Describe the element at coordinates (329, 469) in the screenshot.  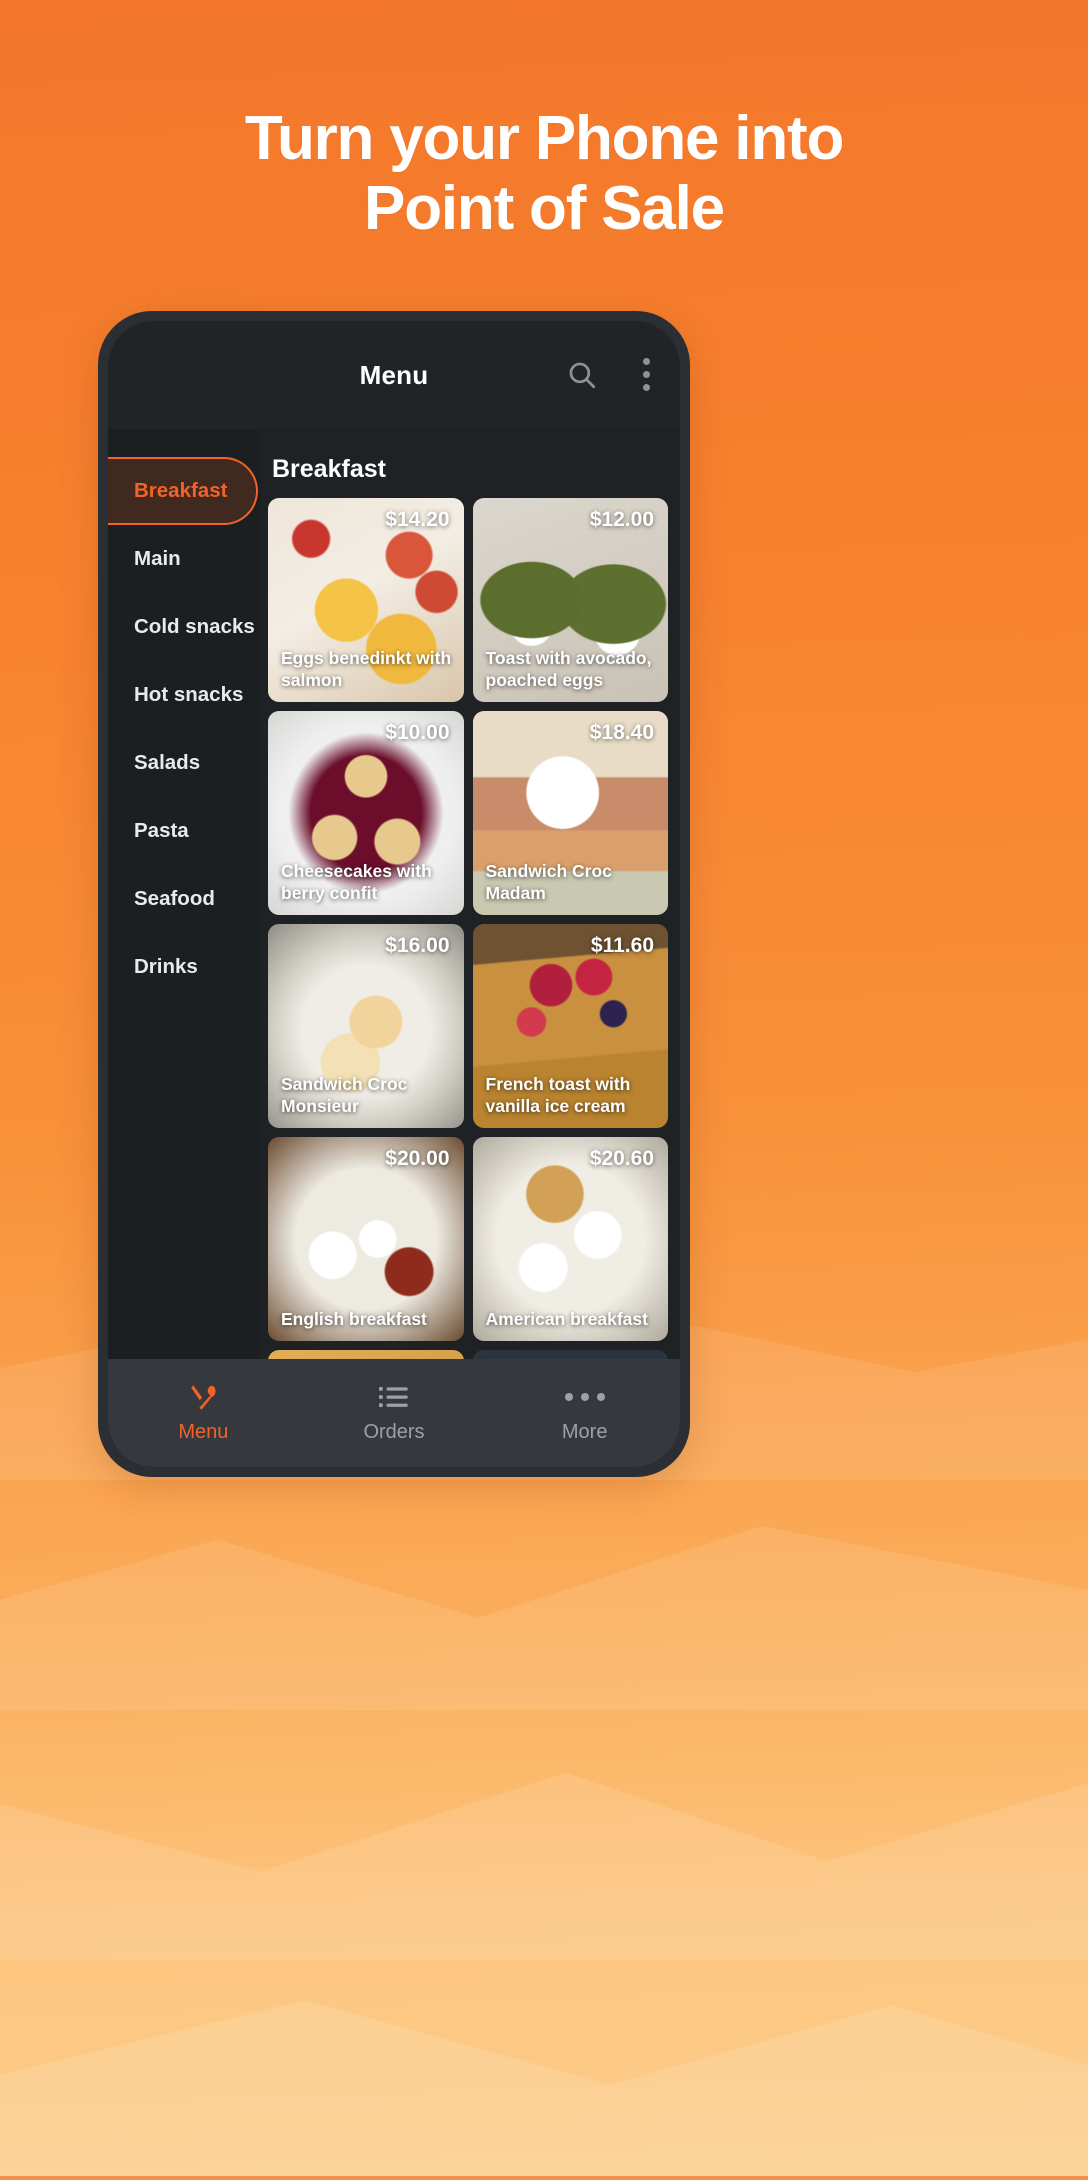
I see `section-title: Breakfast` at that location.